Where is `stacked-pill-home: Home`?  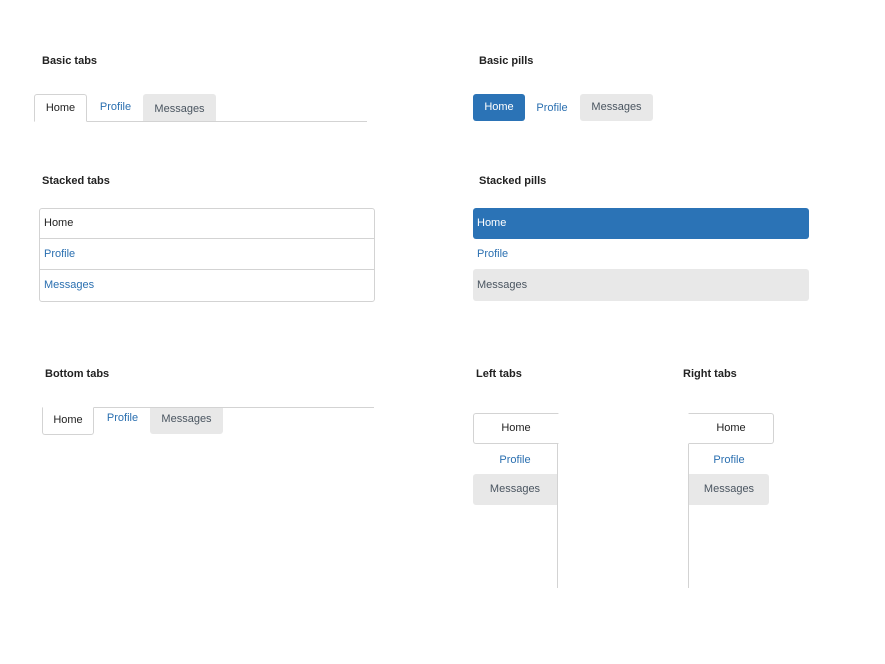 stacked-pill-home: Home is located at coordinates (641, 223).